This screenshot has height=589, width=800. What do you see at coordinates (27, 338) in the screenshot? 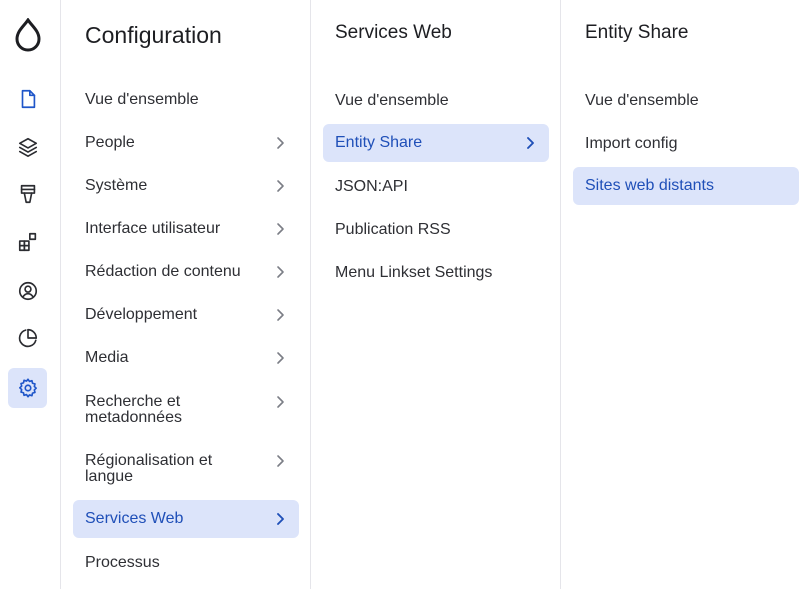
I see `reports-icon` at bounding box center [27, 338].